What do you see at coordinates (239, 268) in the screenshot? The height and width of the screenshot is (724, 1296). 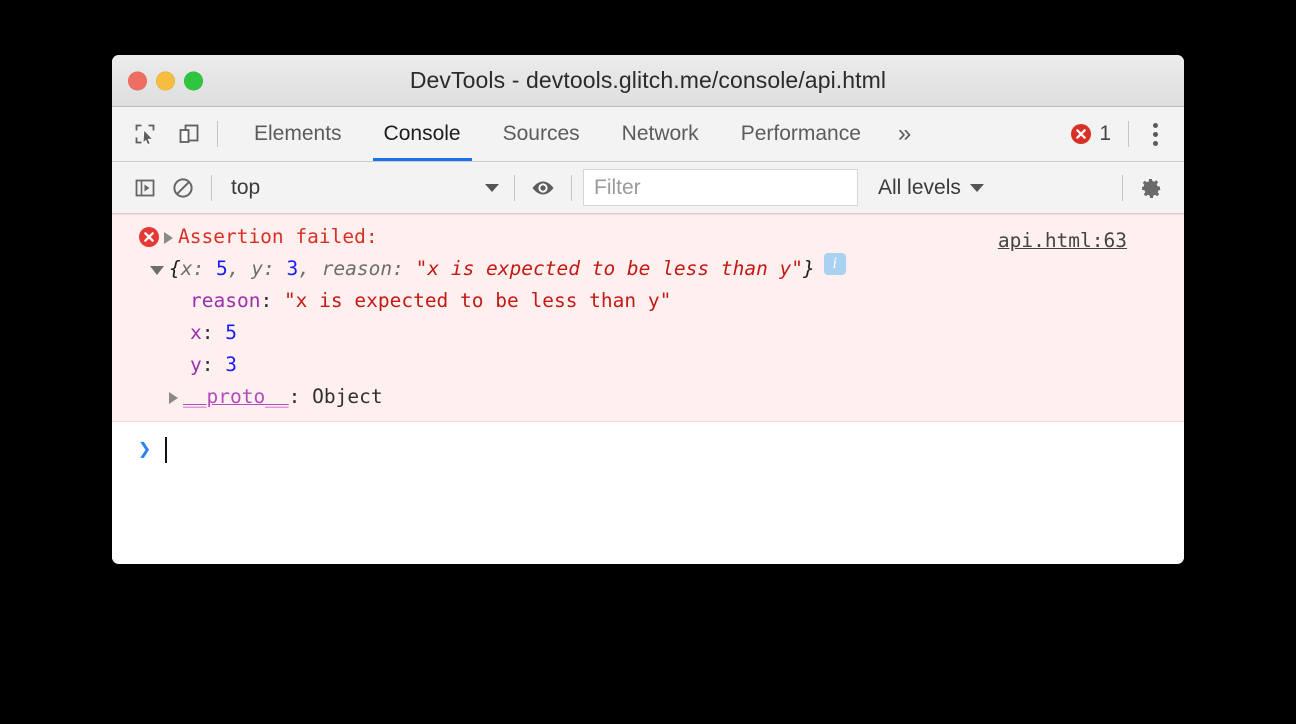 I see `preview-sep-0: ,` at bounding box center [239, 268].